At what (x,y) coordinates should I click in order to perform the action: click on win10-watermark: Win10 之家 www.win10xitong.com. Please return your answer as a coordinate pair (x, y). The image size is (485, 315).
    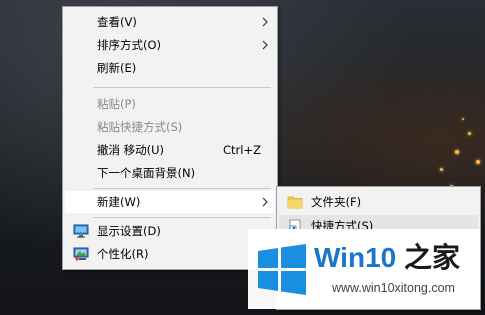
    Looking at the image, I should click on (364, 269).